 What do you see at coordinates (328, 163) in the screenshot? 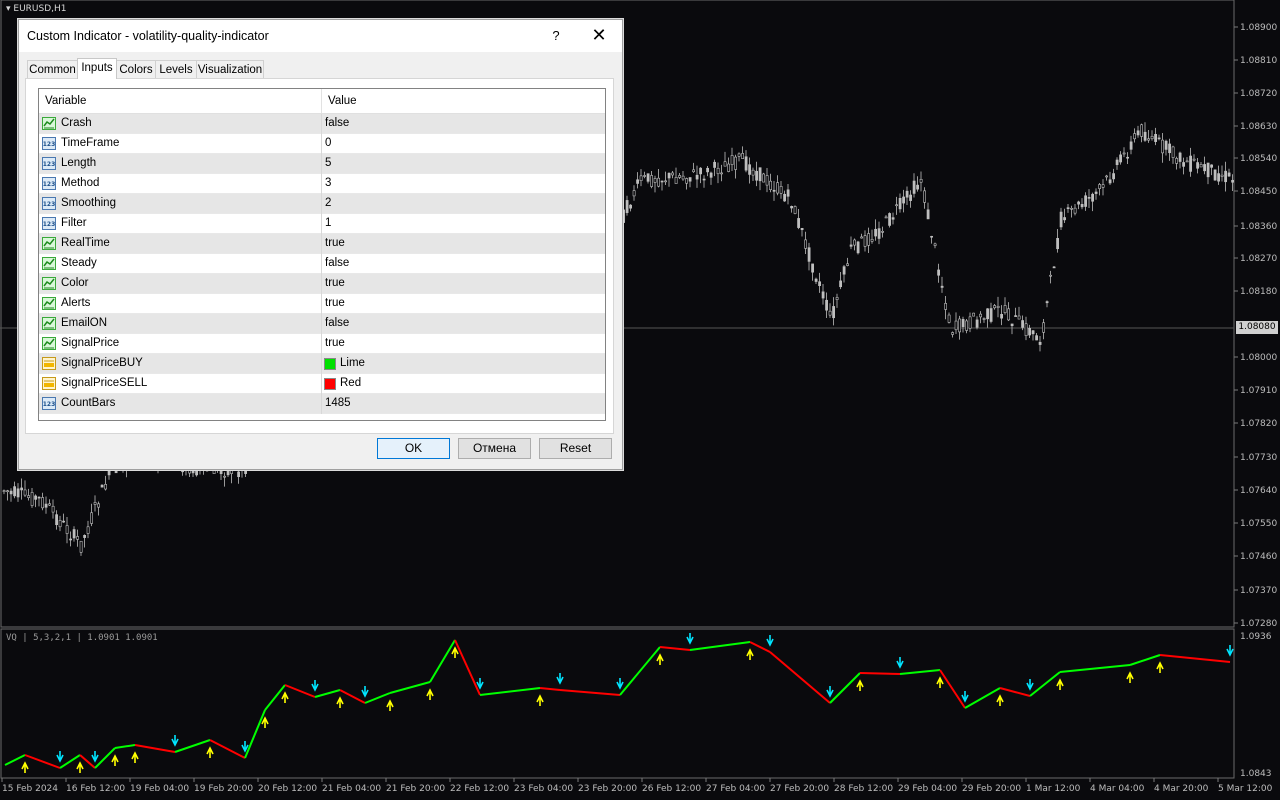
I see `row-value: 5` at bounding box center [328, 163].